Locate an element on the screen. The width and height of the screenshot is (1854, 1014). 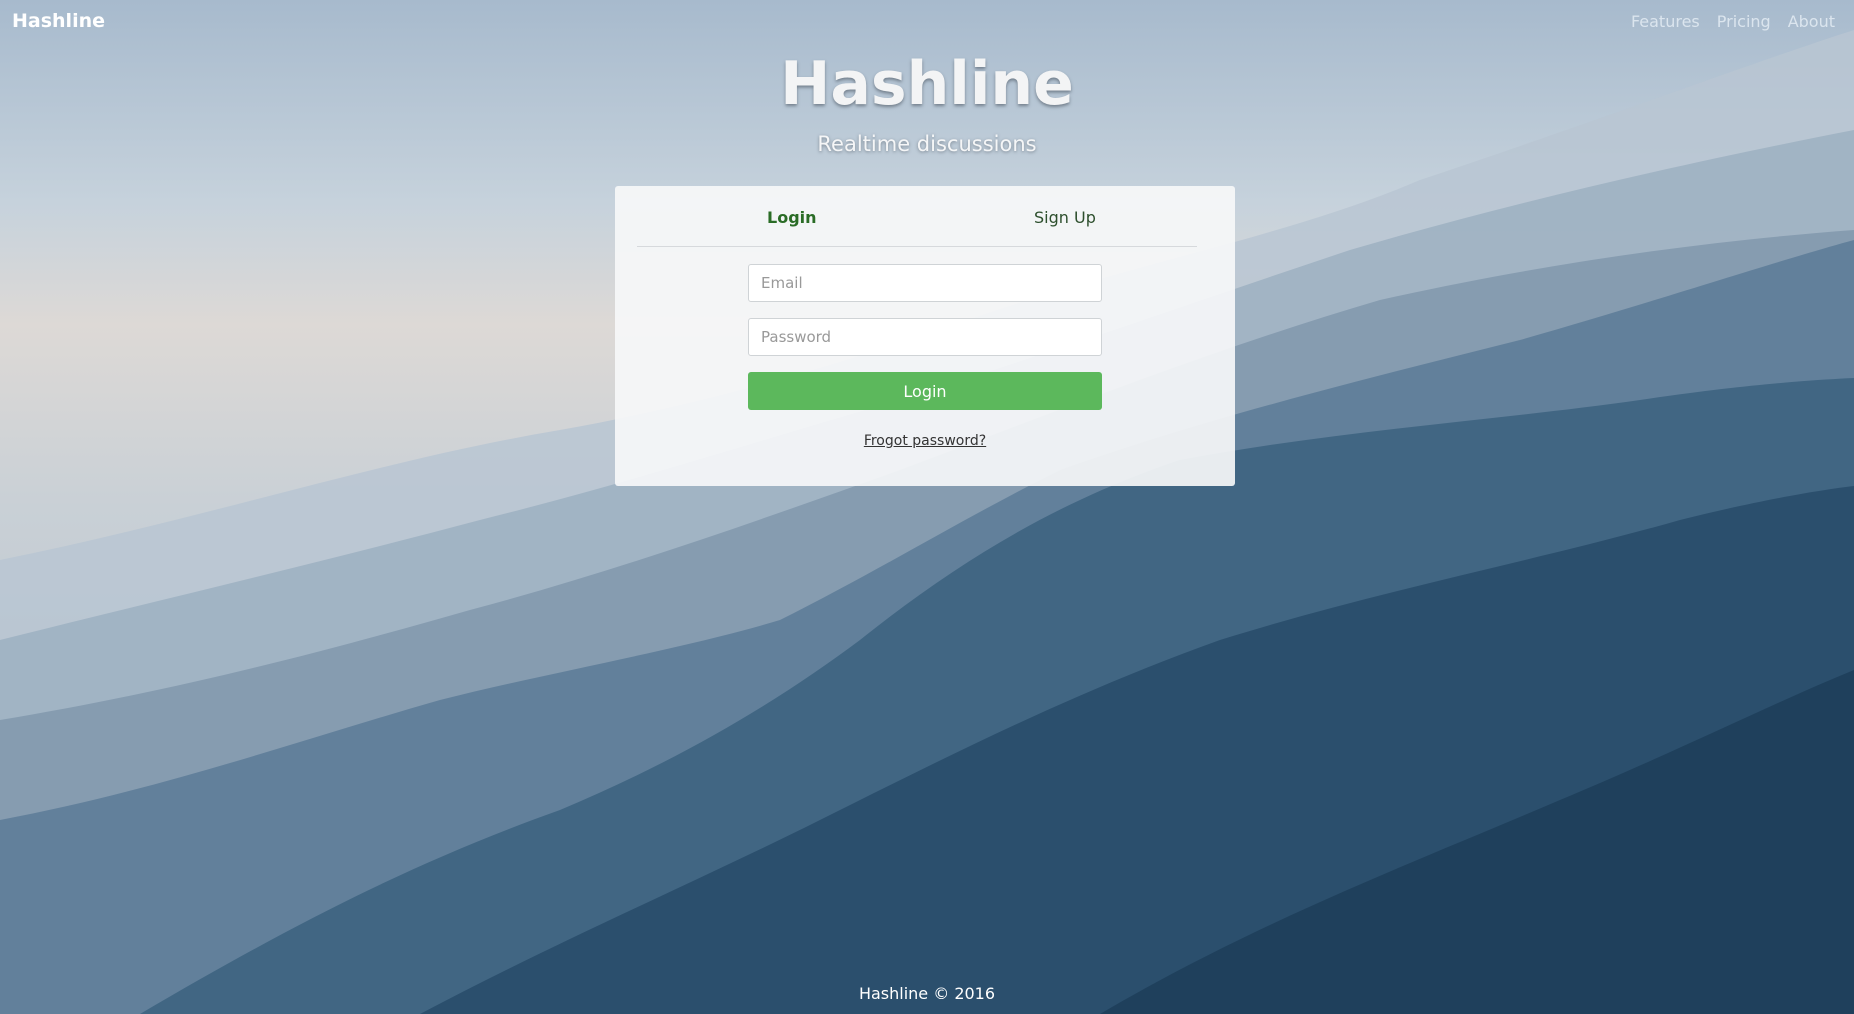
hero-subtitle: Realtime discussions is located at coordinates (927, 144).